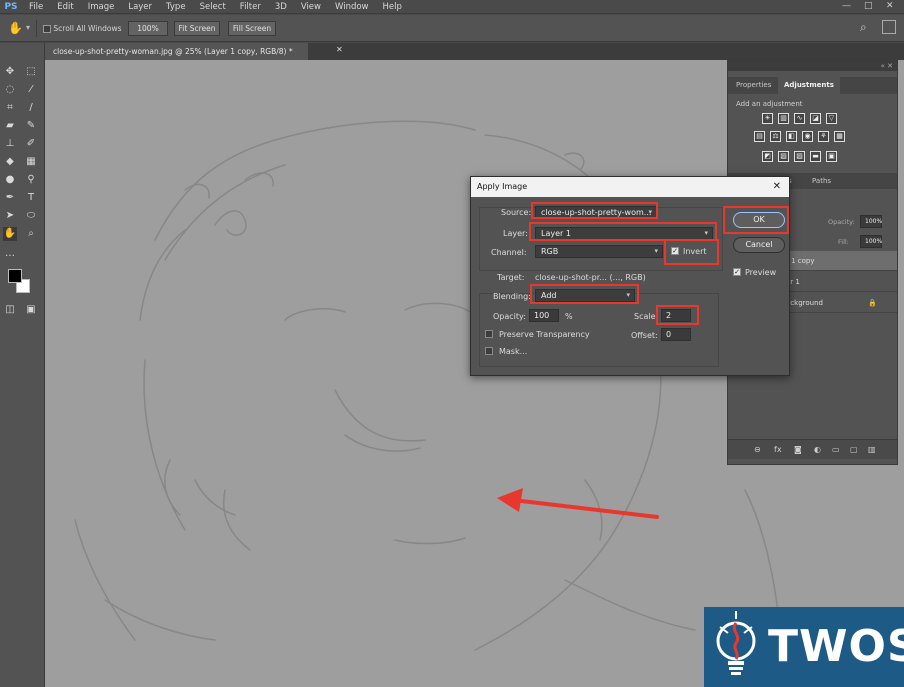 This screenshot has width=904, height=687. Describe the element at coordinates (775, 136) in the screenshot. I see `color-balance-icon: ⚖` at that location.